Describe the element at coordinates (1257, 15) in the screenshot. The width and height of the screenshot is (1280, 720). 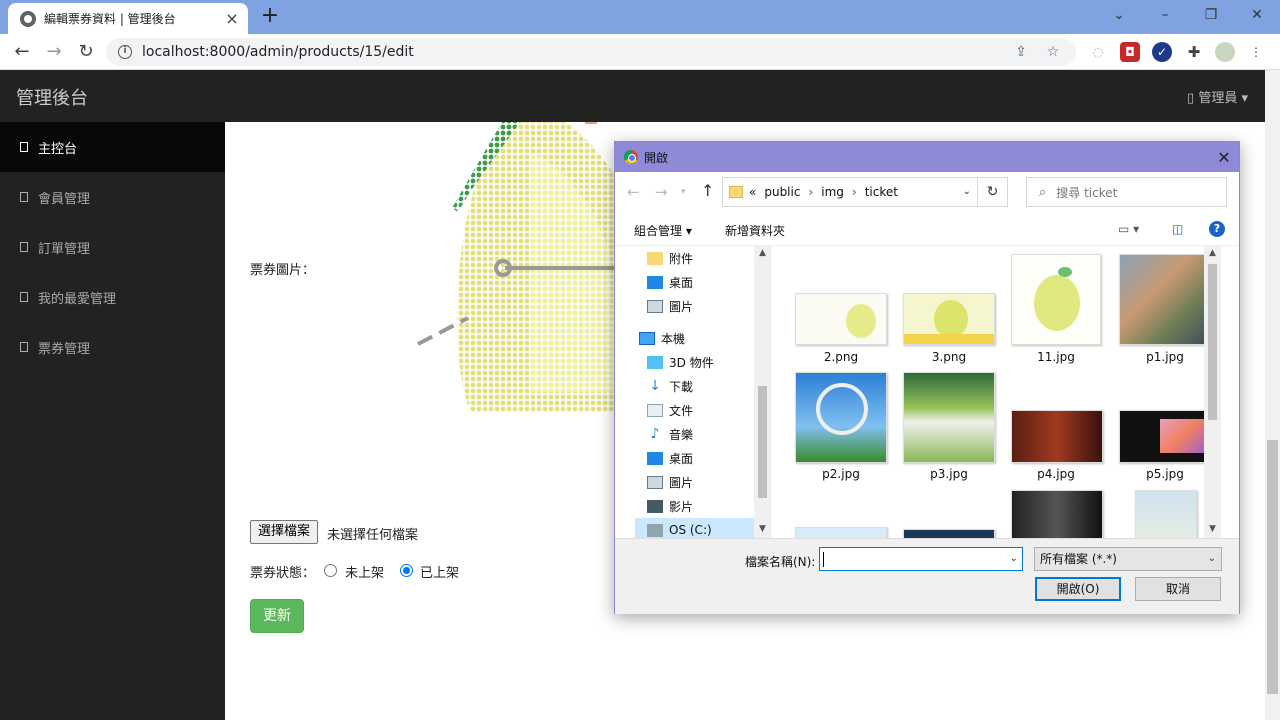
I see `close-window-button: ✕` at that location.